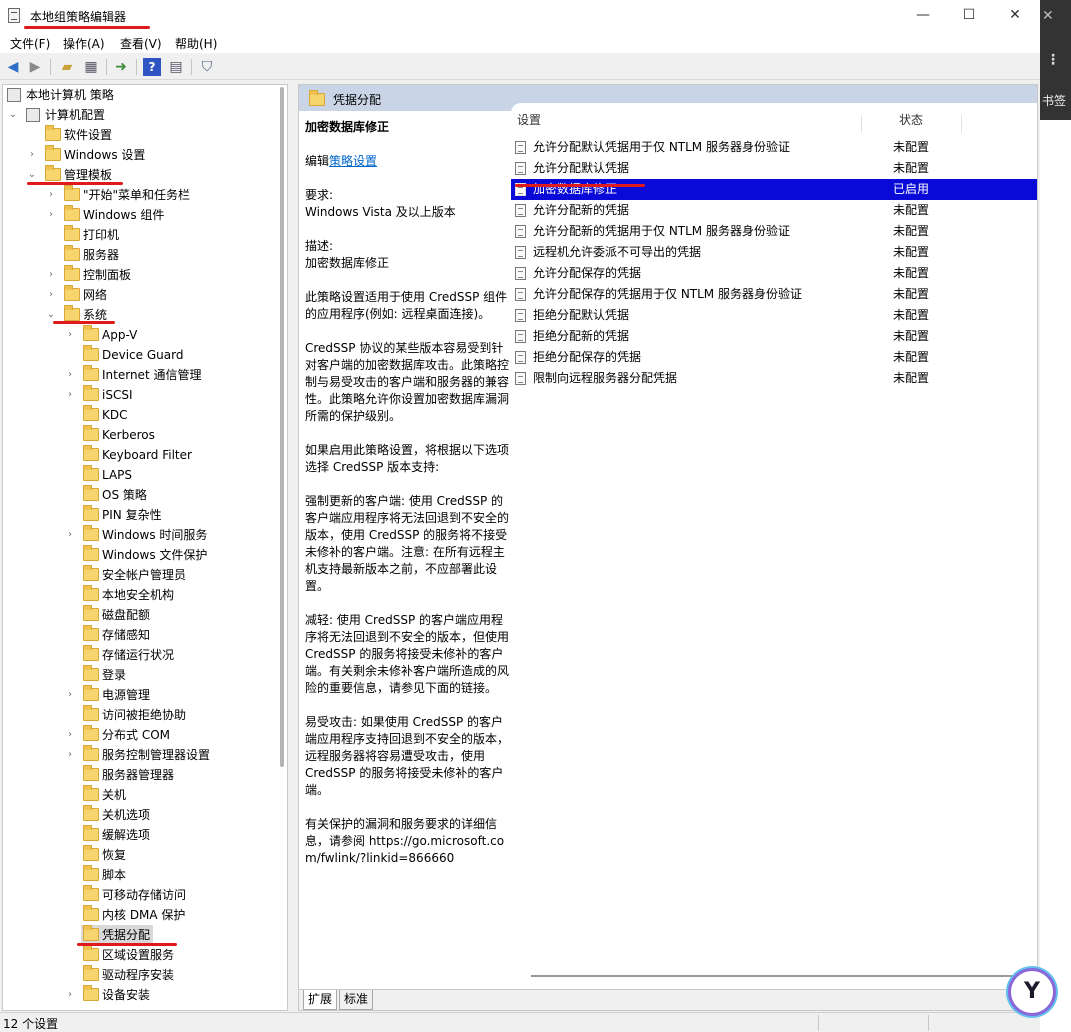 This screenshot has width=1071, height=1032. What do you see at coordinates (138, 135) in the screenshot?
I see `tree-node-software-settings: 软件设置` at bounding box center [138, 135].